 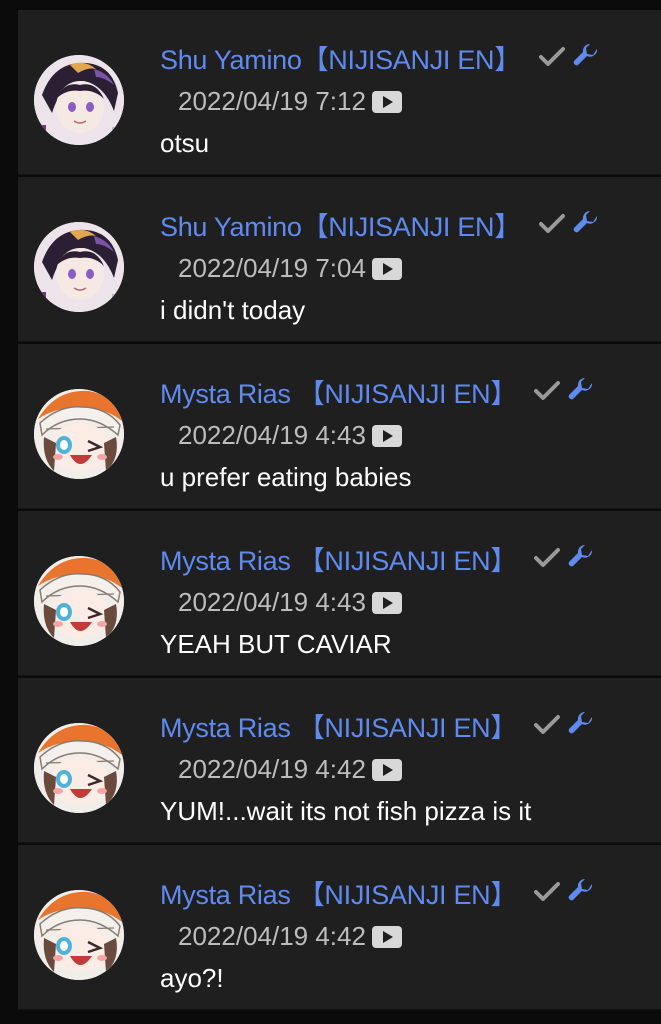 What do you see at coordinates (192, 978) in the screenshot?
I see `comment-text: ayo?!` at bounding box center [192, 978].